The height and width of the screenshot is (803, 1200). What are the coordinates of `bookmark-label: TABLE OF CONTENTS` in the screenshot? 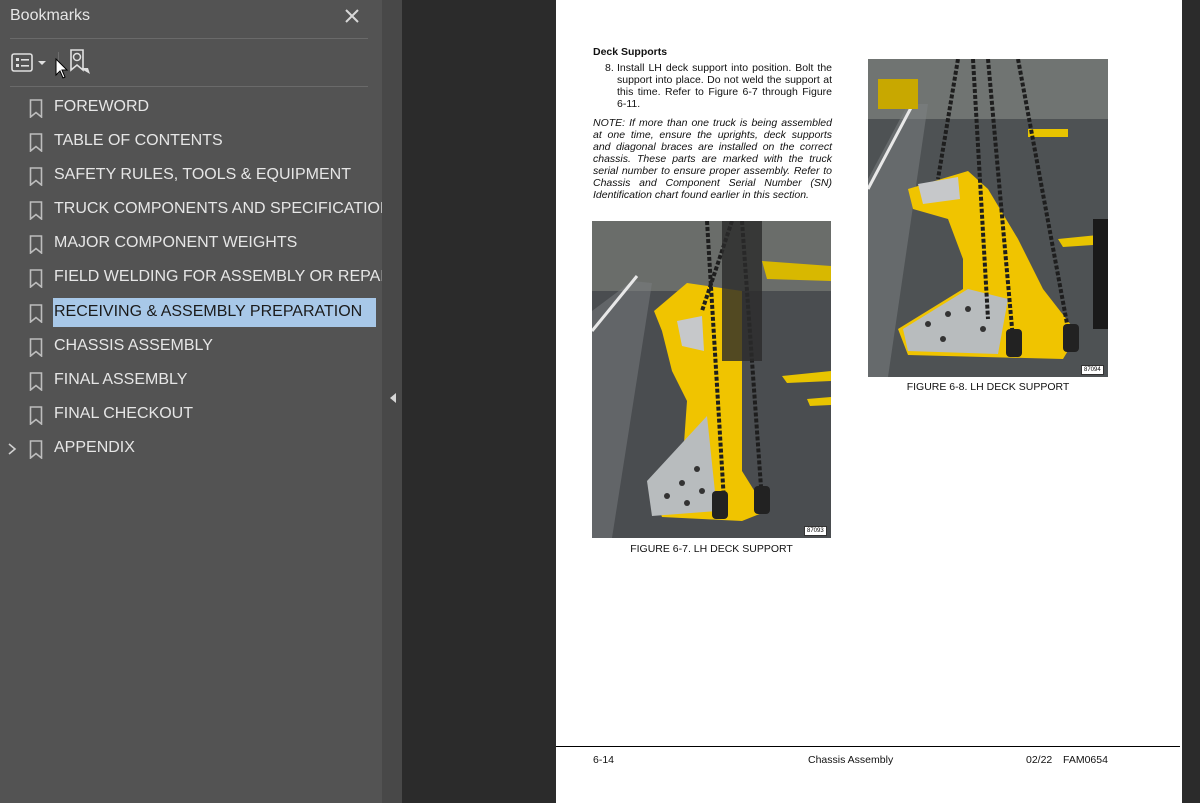 It's located at (138, 140).